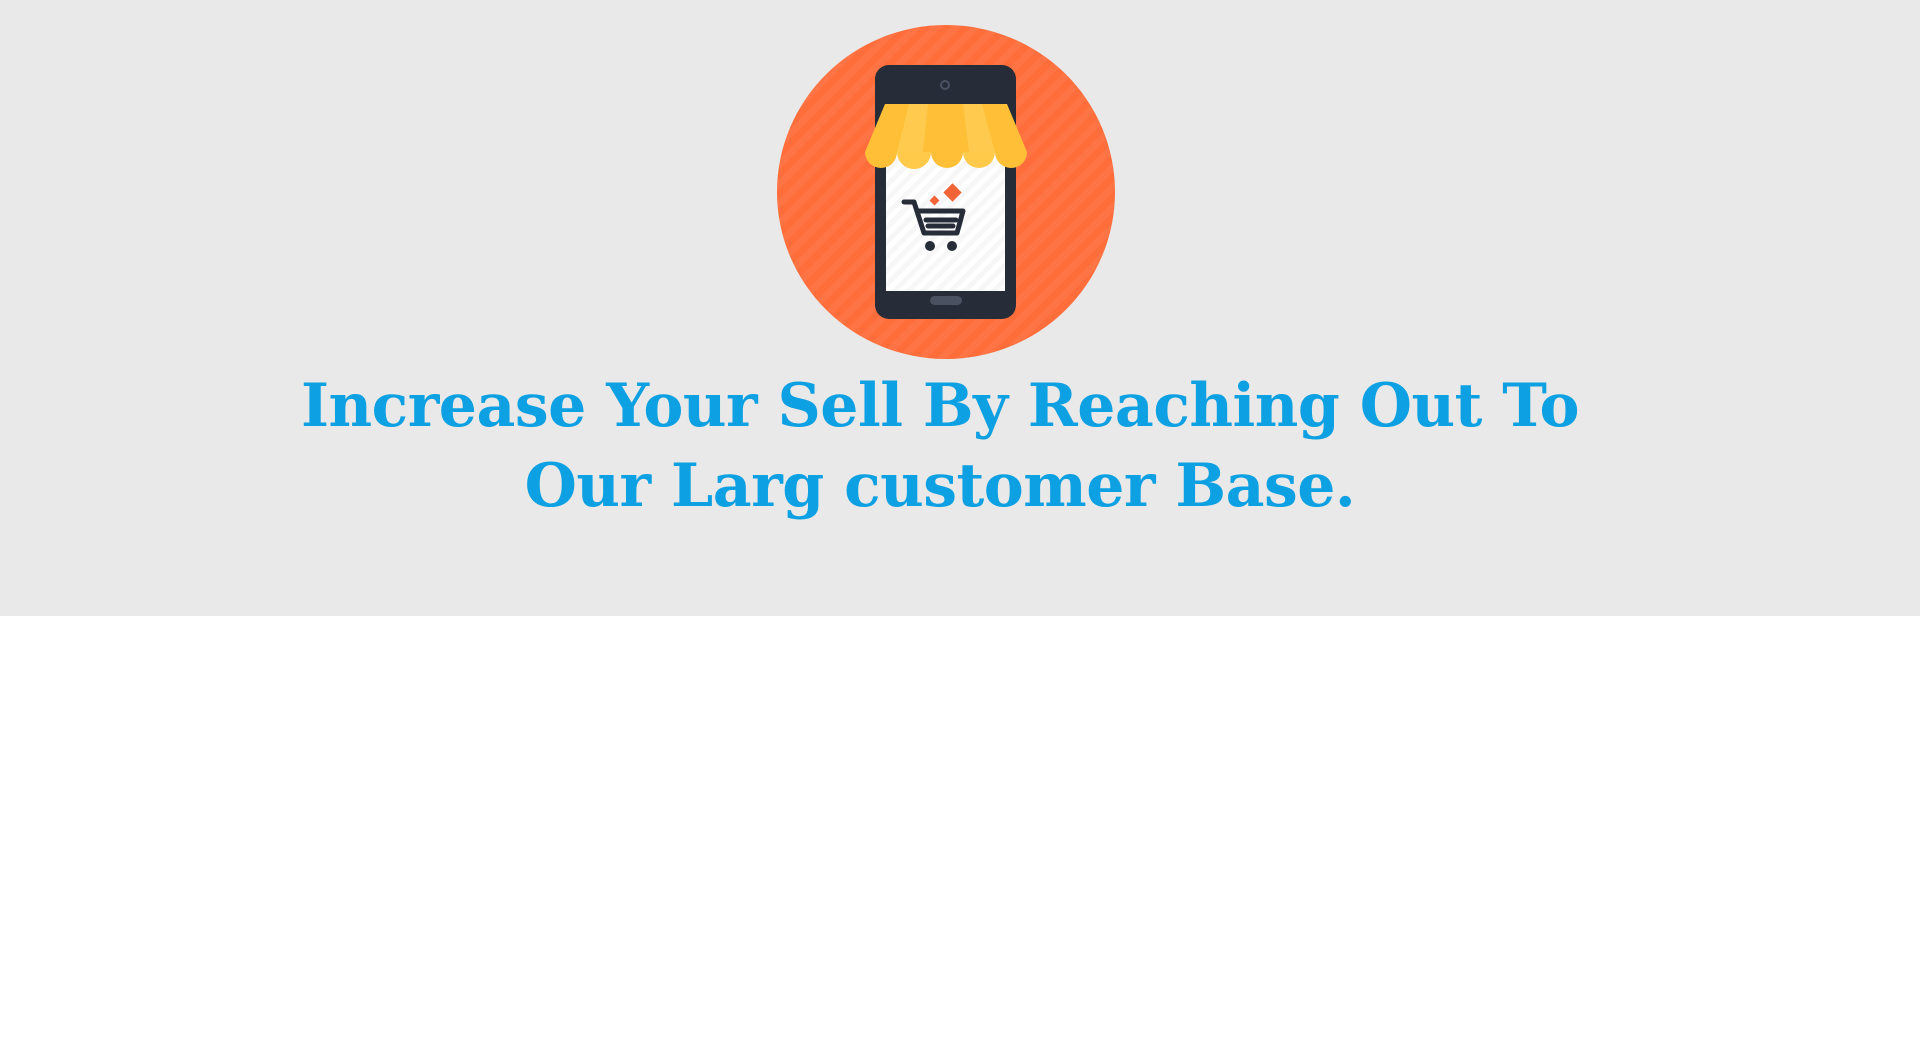  I want to click on mobile-shop-icon, so click(946, 192).